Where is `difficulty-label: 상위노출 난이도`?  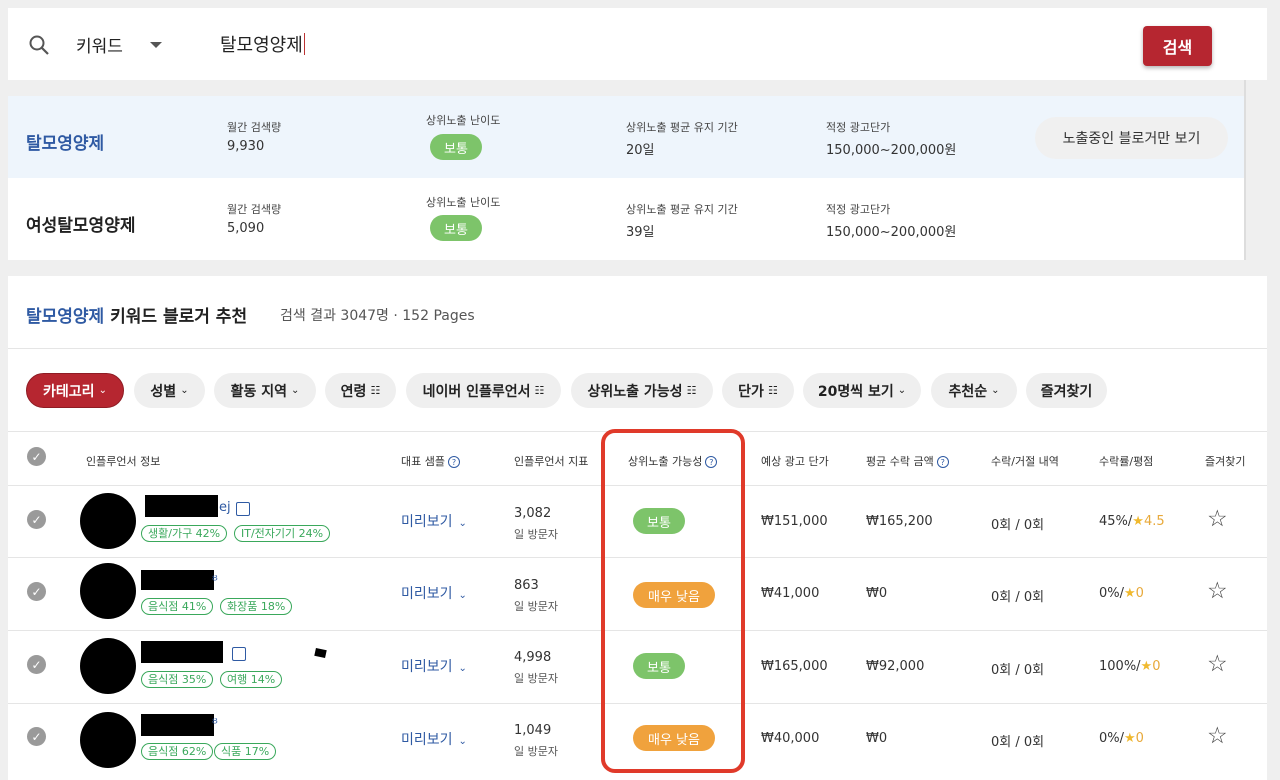
difficulty-label: 상위노출 난이도 is located at coordinates (463, 202).